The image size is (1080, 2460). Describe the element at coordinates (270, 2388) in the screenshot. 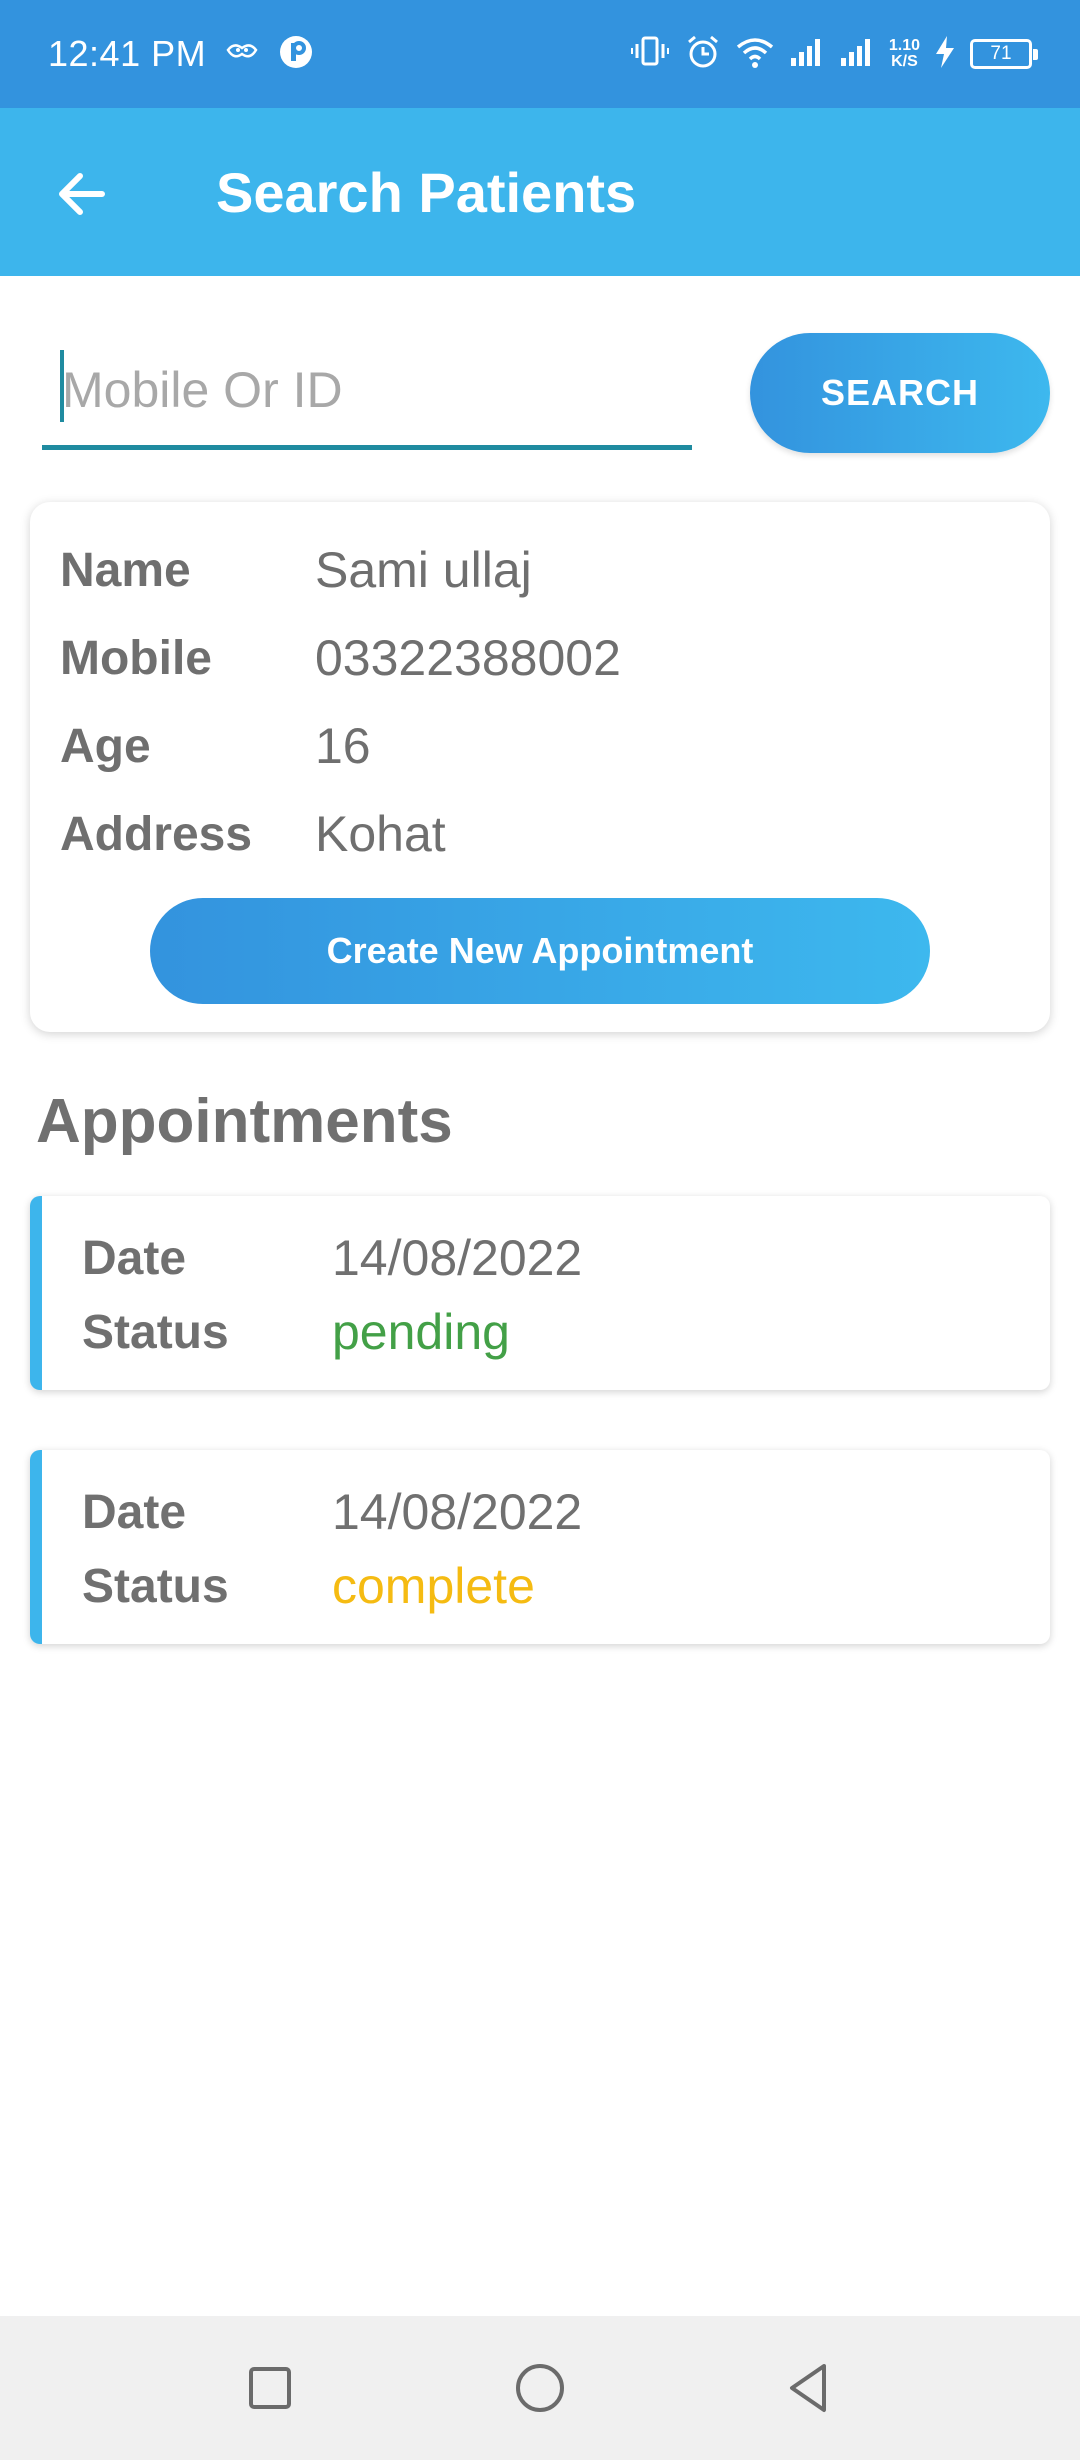

I see `recents-square-icon` at that location.